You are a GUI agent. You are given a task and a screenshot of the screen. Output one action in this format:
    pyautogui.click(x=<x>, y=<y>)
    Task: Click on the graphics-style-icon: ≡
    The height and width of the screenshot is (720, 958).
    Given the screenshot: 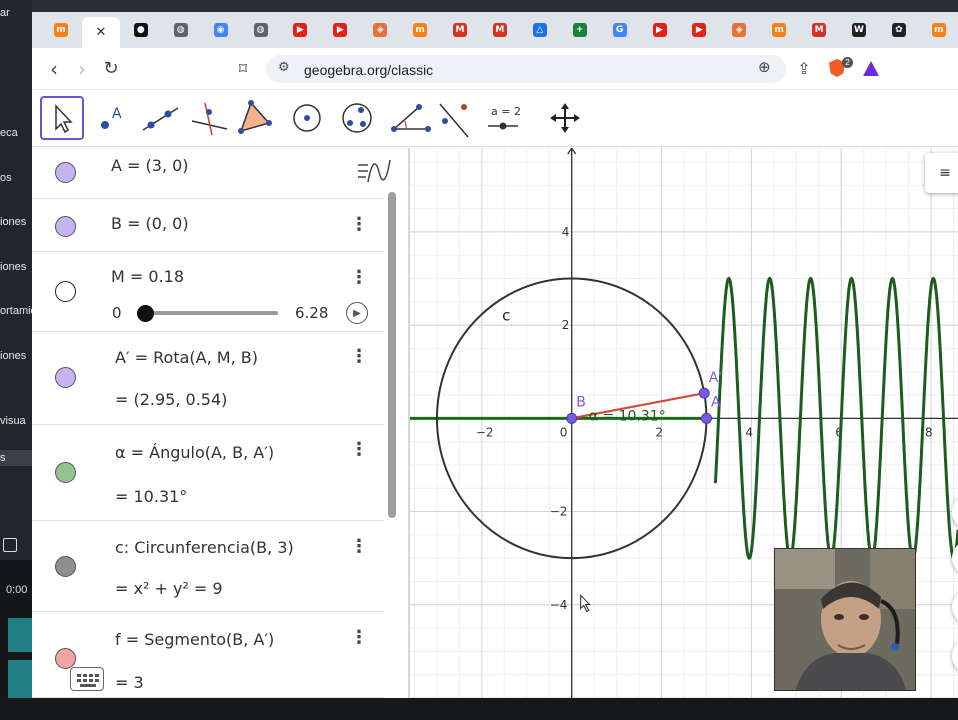 What is the action you would take?
    pyautogui.click(x=941, y=173)
    